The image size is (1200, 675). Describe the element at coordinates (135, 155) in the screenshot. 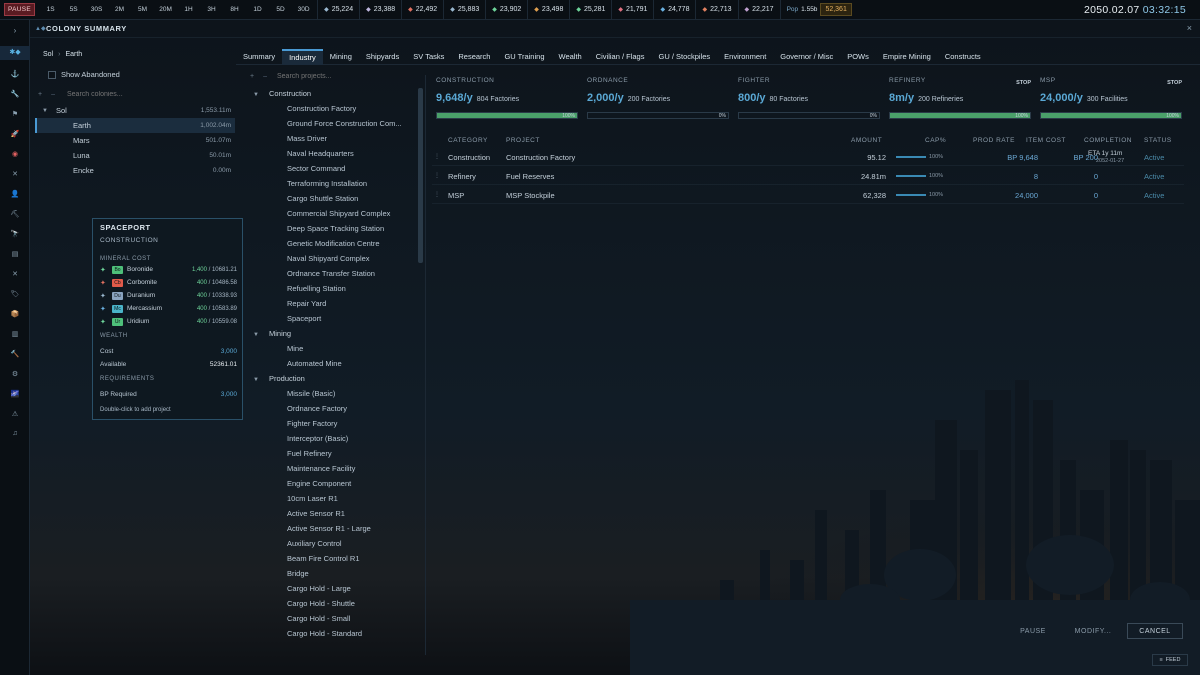

I see `colony-row: Luna 50.01m` at that location.